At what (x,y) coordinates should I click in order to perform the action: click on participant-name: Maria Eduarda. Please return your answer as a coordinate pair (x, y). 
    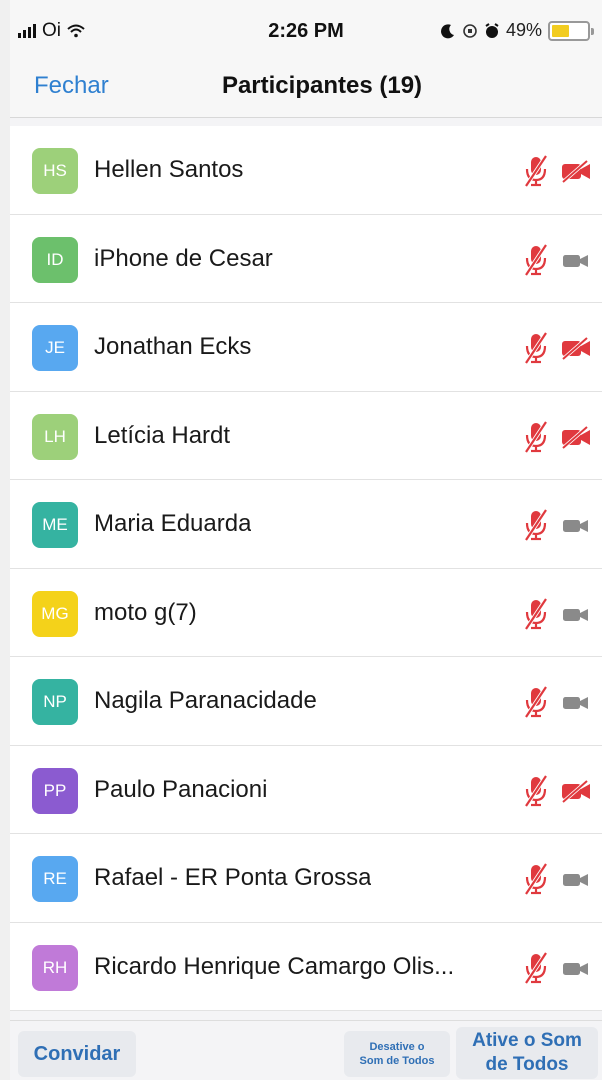
    Looking at the image, I should click on (173, 523).